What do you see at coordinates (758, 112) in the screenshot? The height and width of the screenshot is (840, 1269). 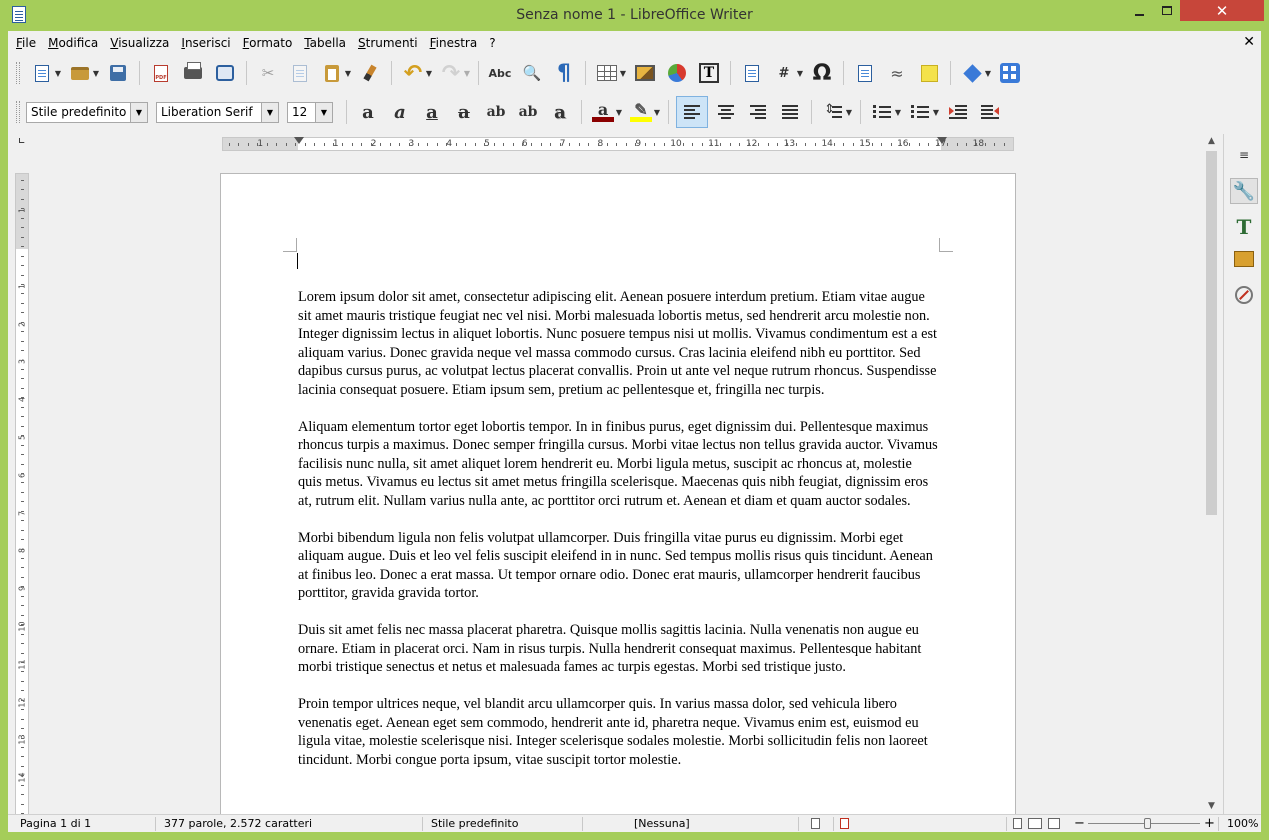 I see `align-right-button` at bounding box center [758, 112].